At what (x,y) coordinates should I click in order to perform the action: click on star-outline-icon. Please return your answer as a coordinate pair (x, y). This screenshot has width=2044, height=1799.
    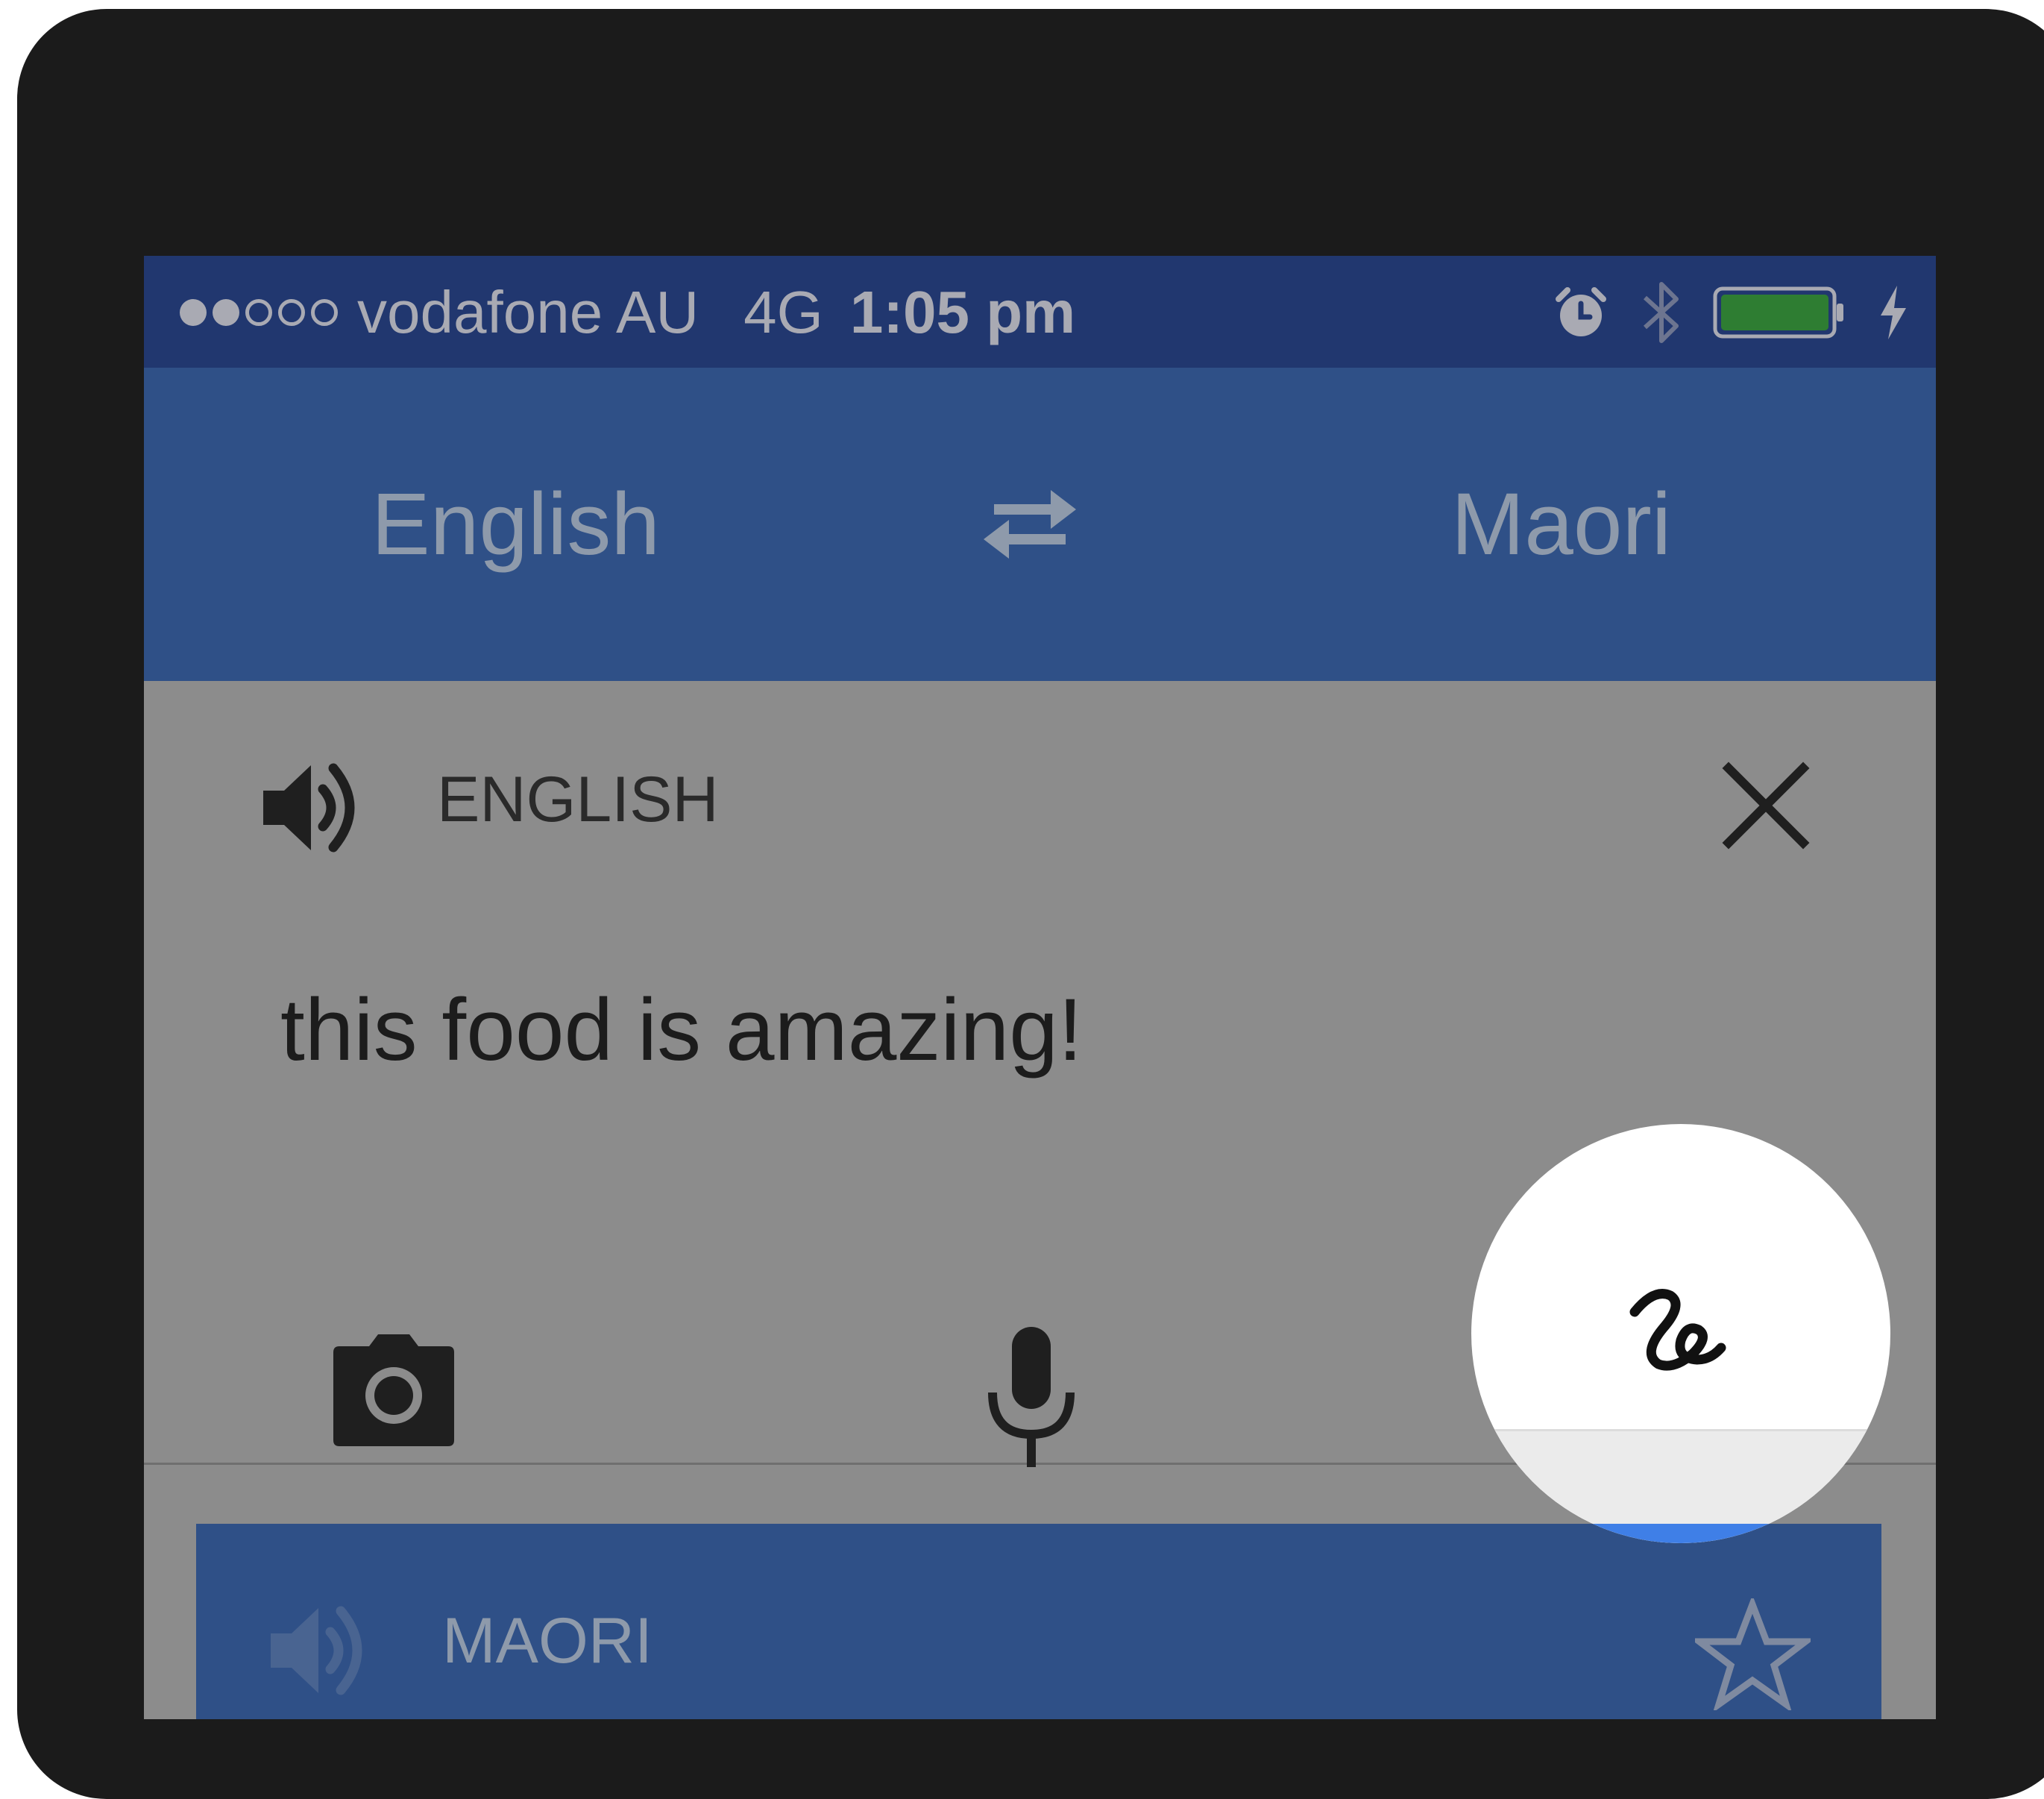
    Looking at the image, I should click on (1753, 1654).